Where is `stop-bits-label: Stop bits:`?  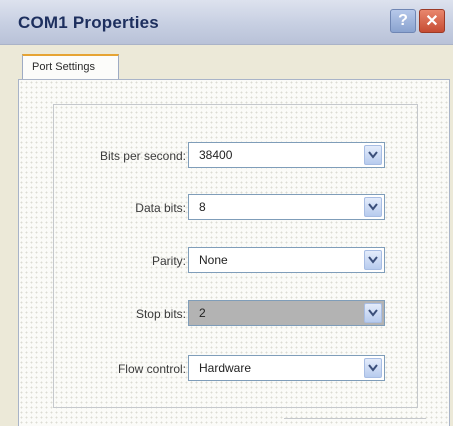 stop-bits-label: Stop bits: is located at coordinates (160, 314).